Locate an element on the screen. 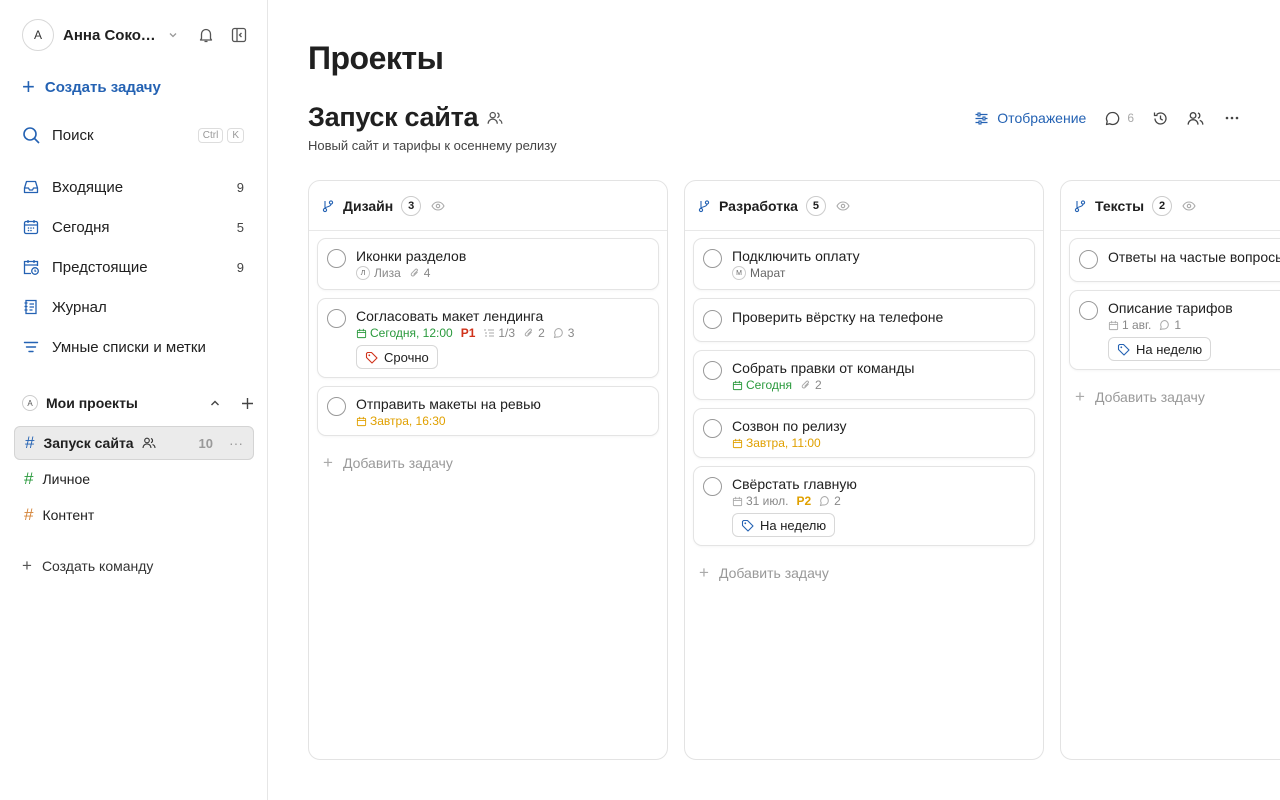 The width and height of the screenshot is (1280, 800). comments-count: 2 is located at coordinates (837, 501).